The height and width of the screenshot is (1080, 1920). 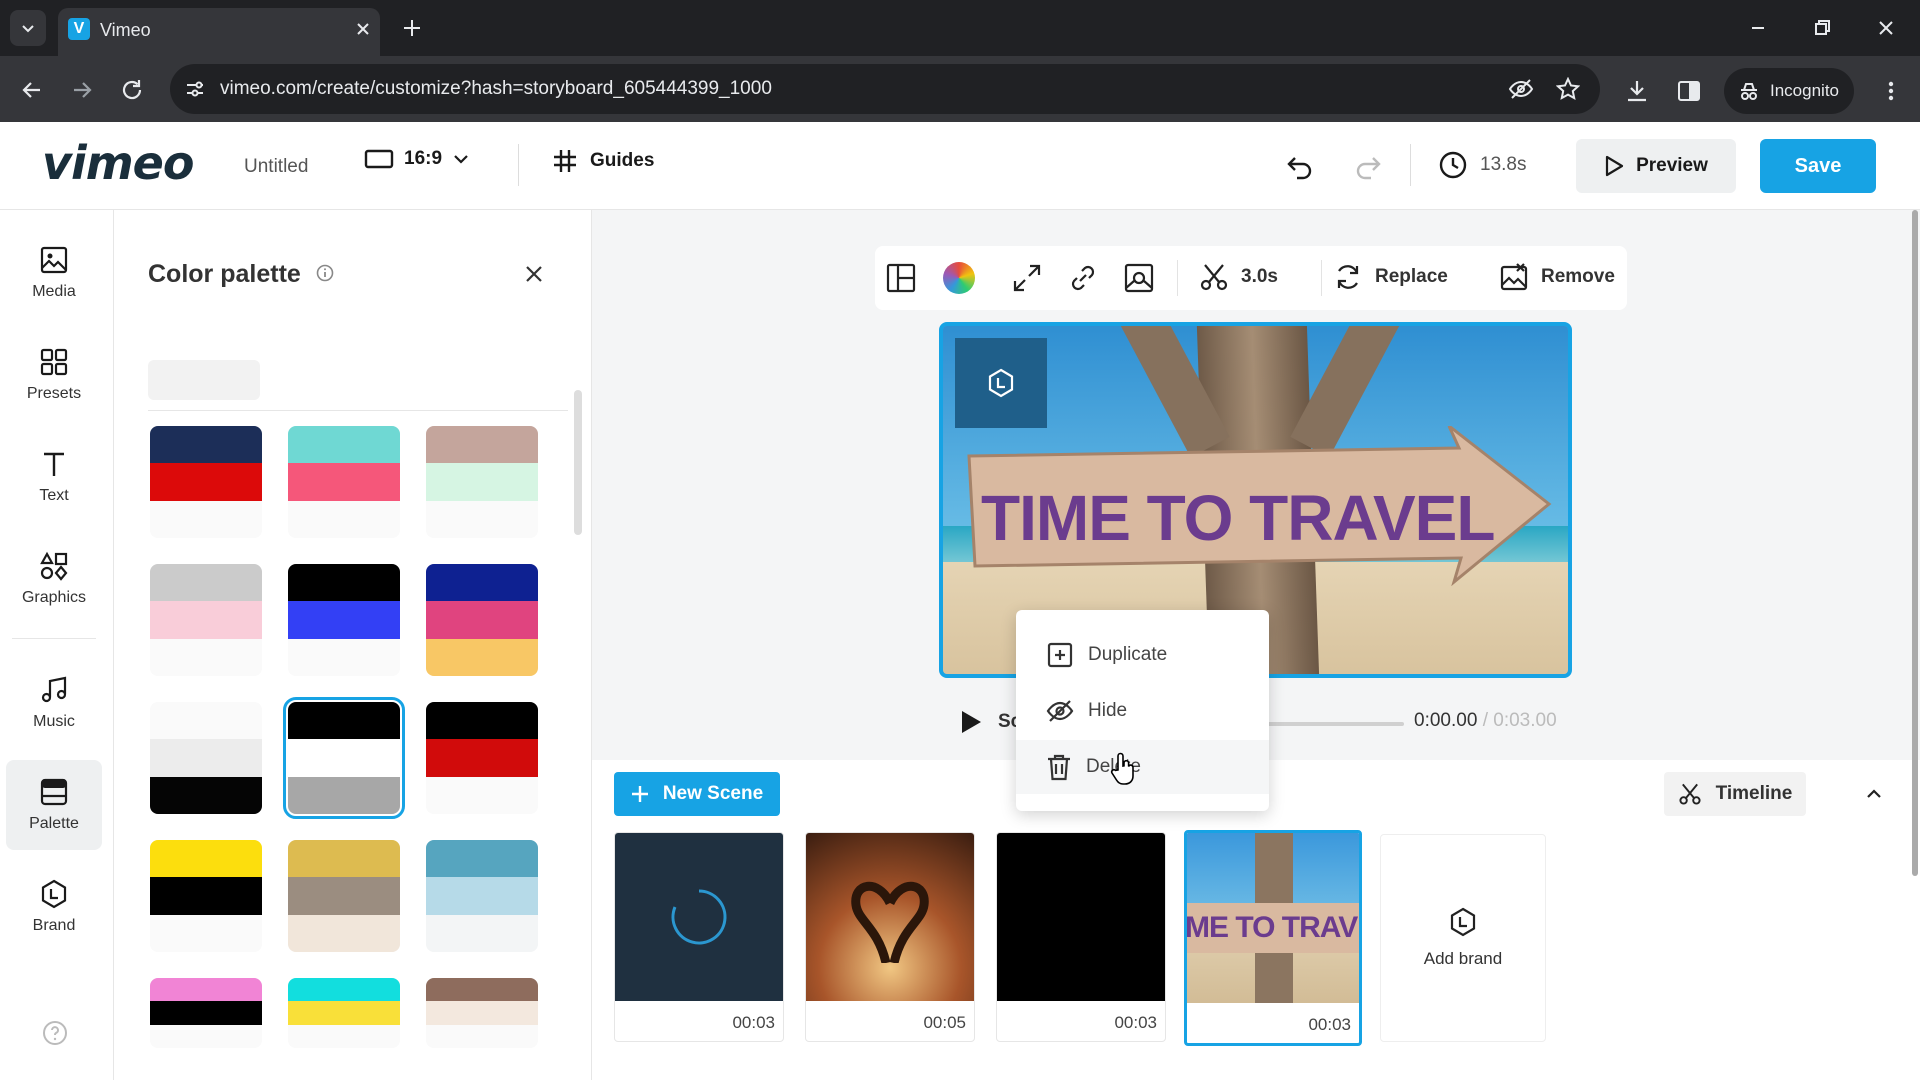 I want to click on palette-swatch-partial, so click(x=204, y=380).